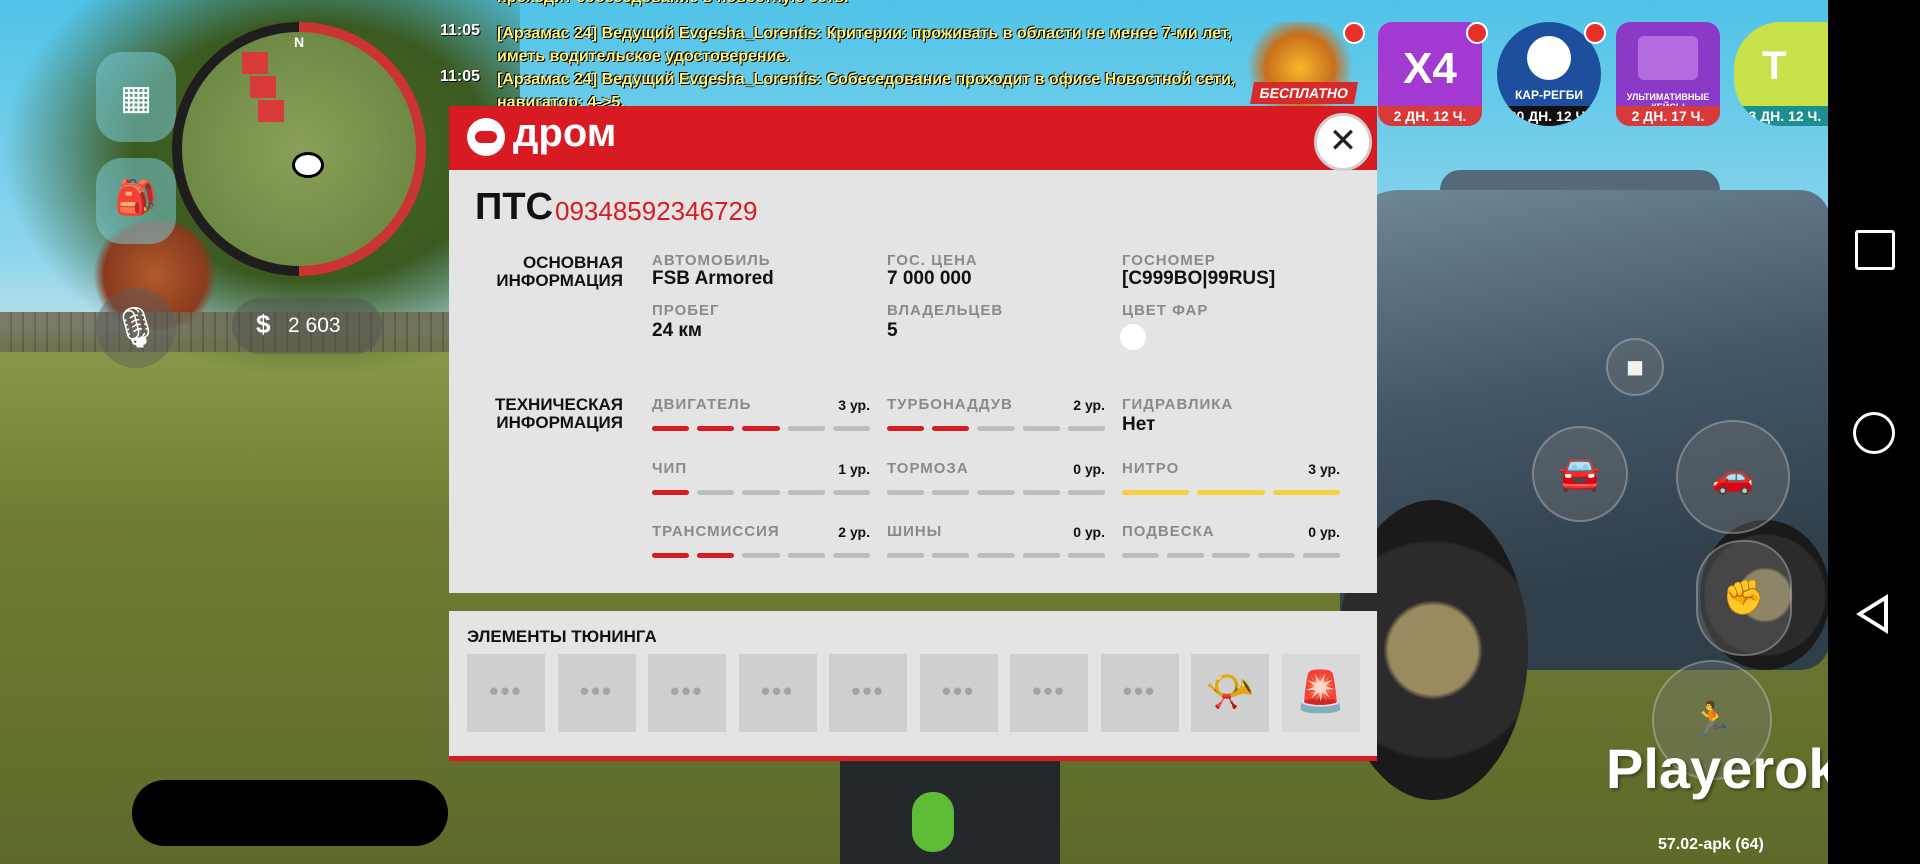 The width and height of the screenshot is (1920, 864). I want to click on grid-icon: ▦, so click(136, 98).